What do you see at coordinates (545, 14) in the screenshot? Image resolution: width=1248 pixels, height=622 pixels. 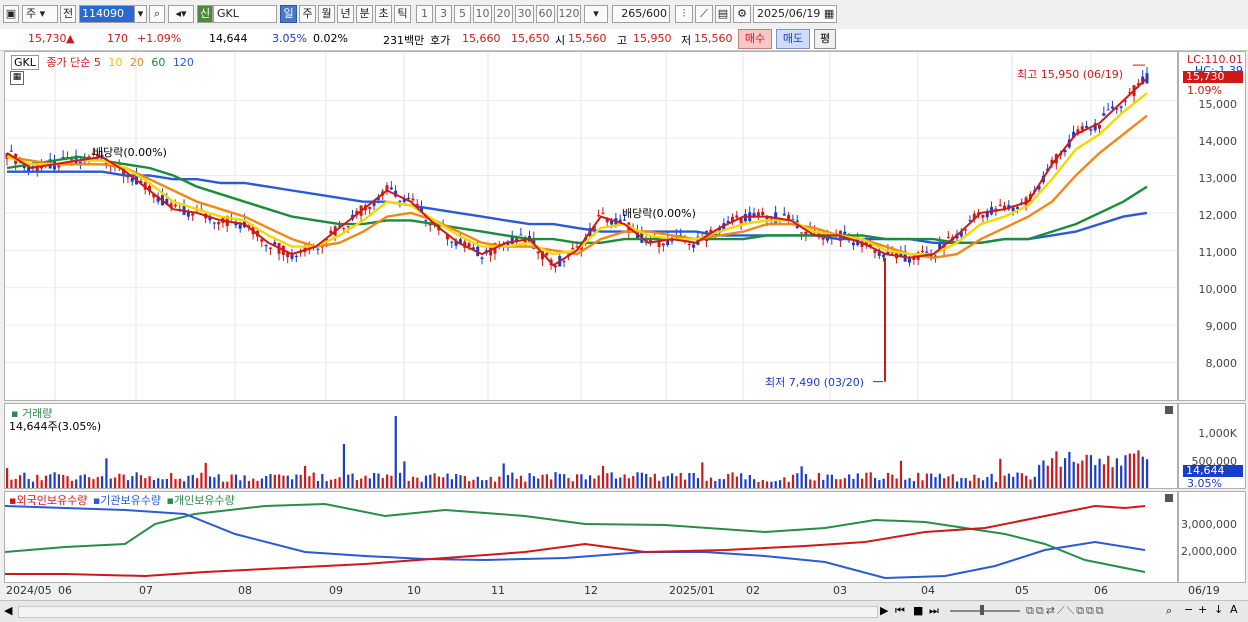 I see `tick-60-button: 60` at bounding box center [545, 14].